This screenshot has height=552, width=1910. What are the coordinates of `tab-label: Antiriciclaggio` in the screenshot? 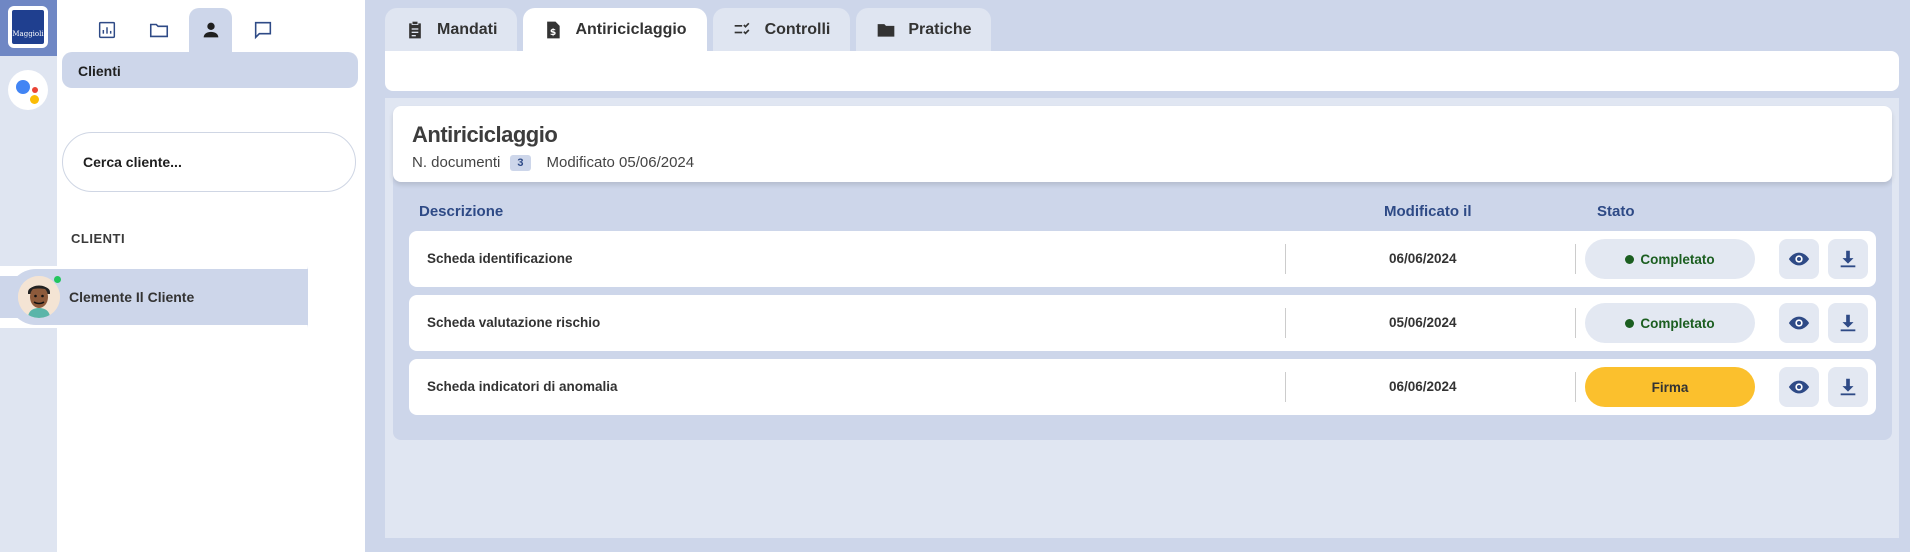 It's located at (631, 29).